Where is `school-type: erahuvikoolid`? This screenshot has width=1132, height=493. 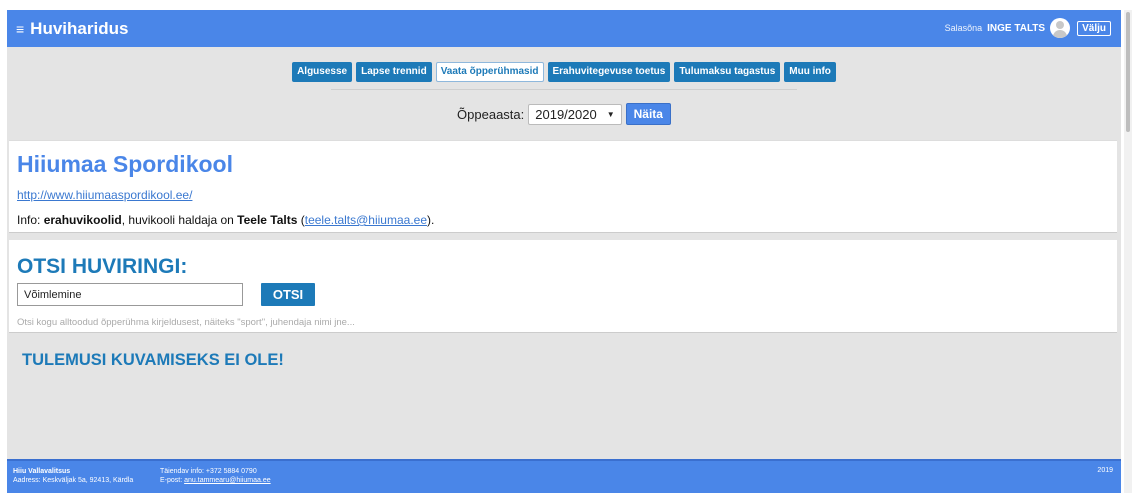
school-type: erahuvikoolid is located at coordinates (82, 220).